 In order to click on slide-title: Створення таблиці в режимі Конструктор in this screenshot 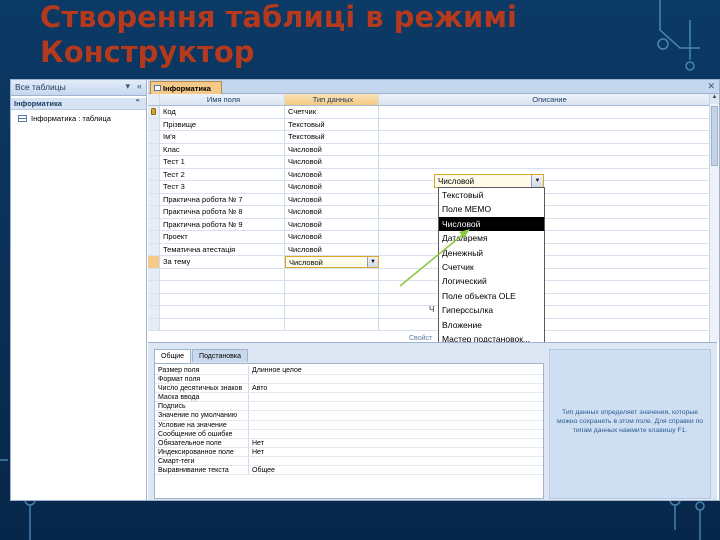, I will do `click(278, 34)`.